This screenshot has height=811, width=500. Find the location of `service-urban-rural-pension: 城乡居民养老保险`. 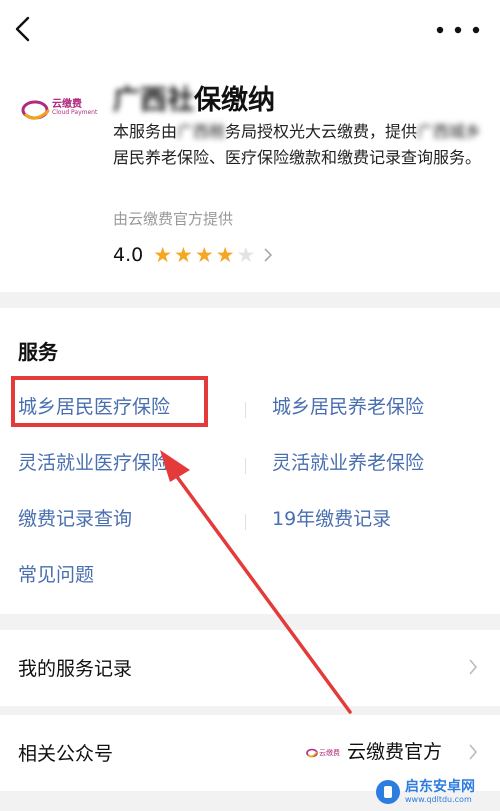

service-urban-rural-pension: 城乡居民养老保险 is located at coordinates (348, 405).